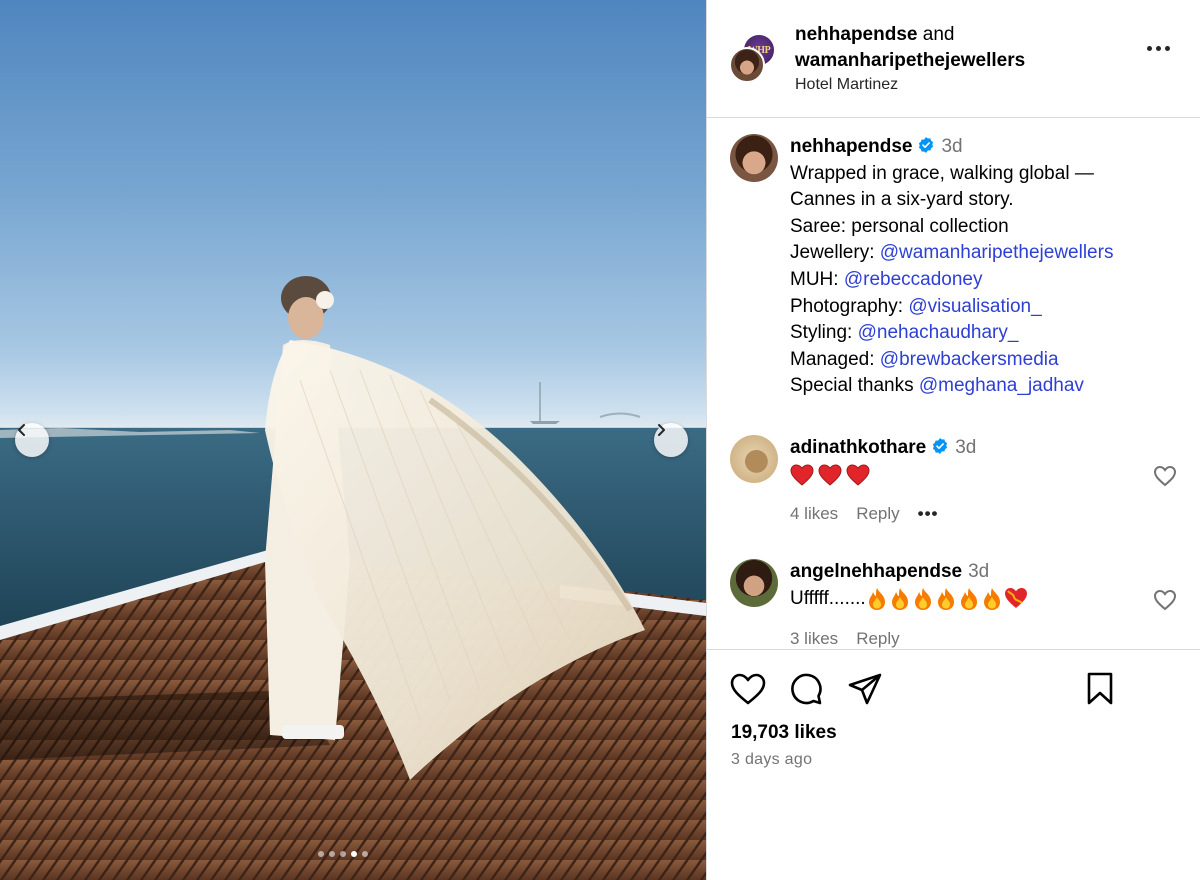 This screenshot has width=1200, height=880. I want to click on comment: adinathkothare 3d, so click(965, 462).